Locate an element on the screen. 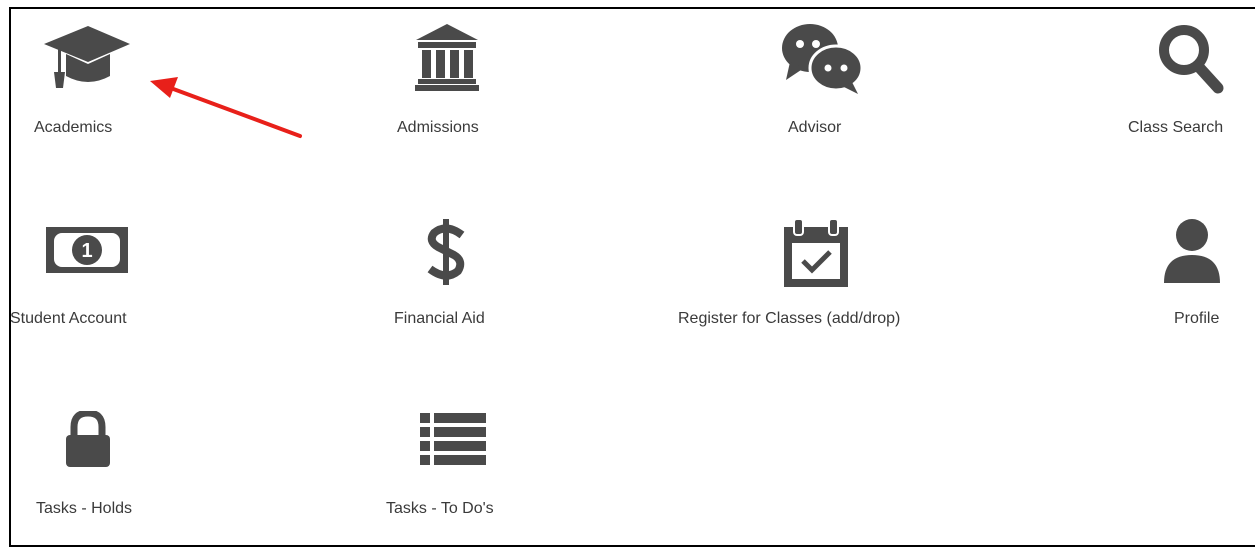  tile-student-account: 1 Student Account is located at coordinates (95, 275).